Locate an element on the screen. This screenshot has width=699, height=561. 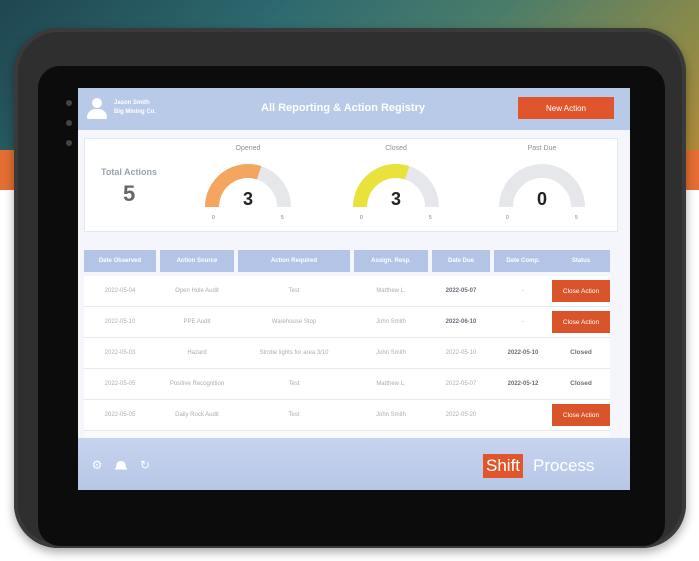
cell-date-due: 2022-05-20 is located at coordinates (461, 415).